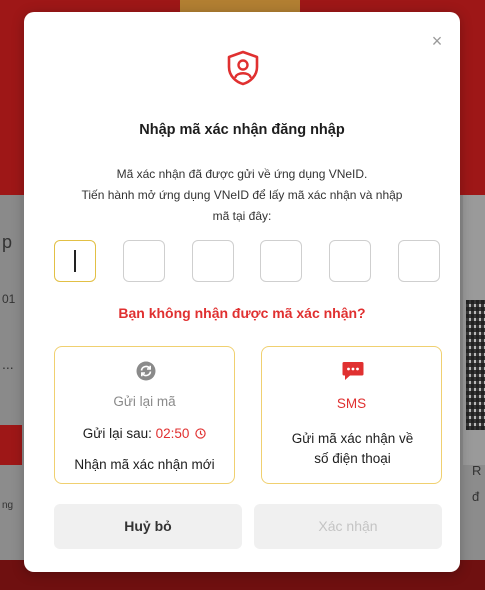  I want to click on background-text: 01, so click(9, 299).